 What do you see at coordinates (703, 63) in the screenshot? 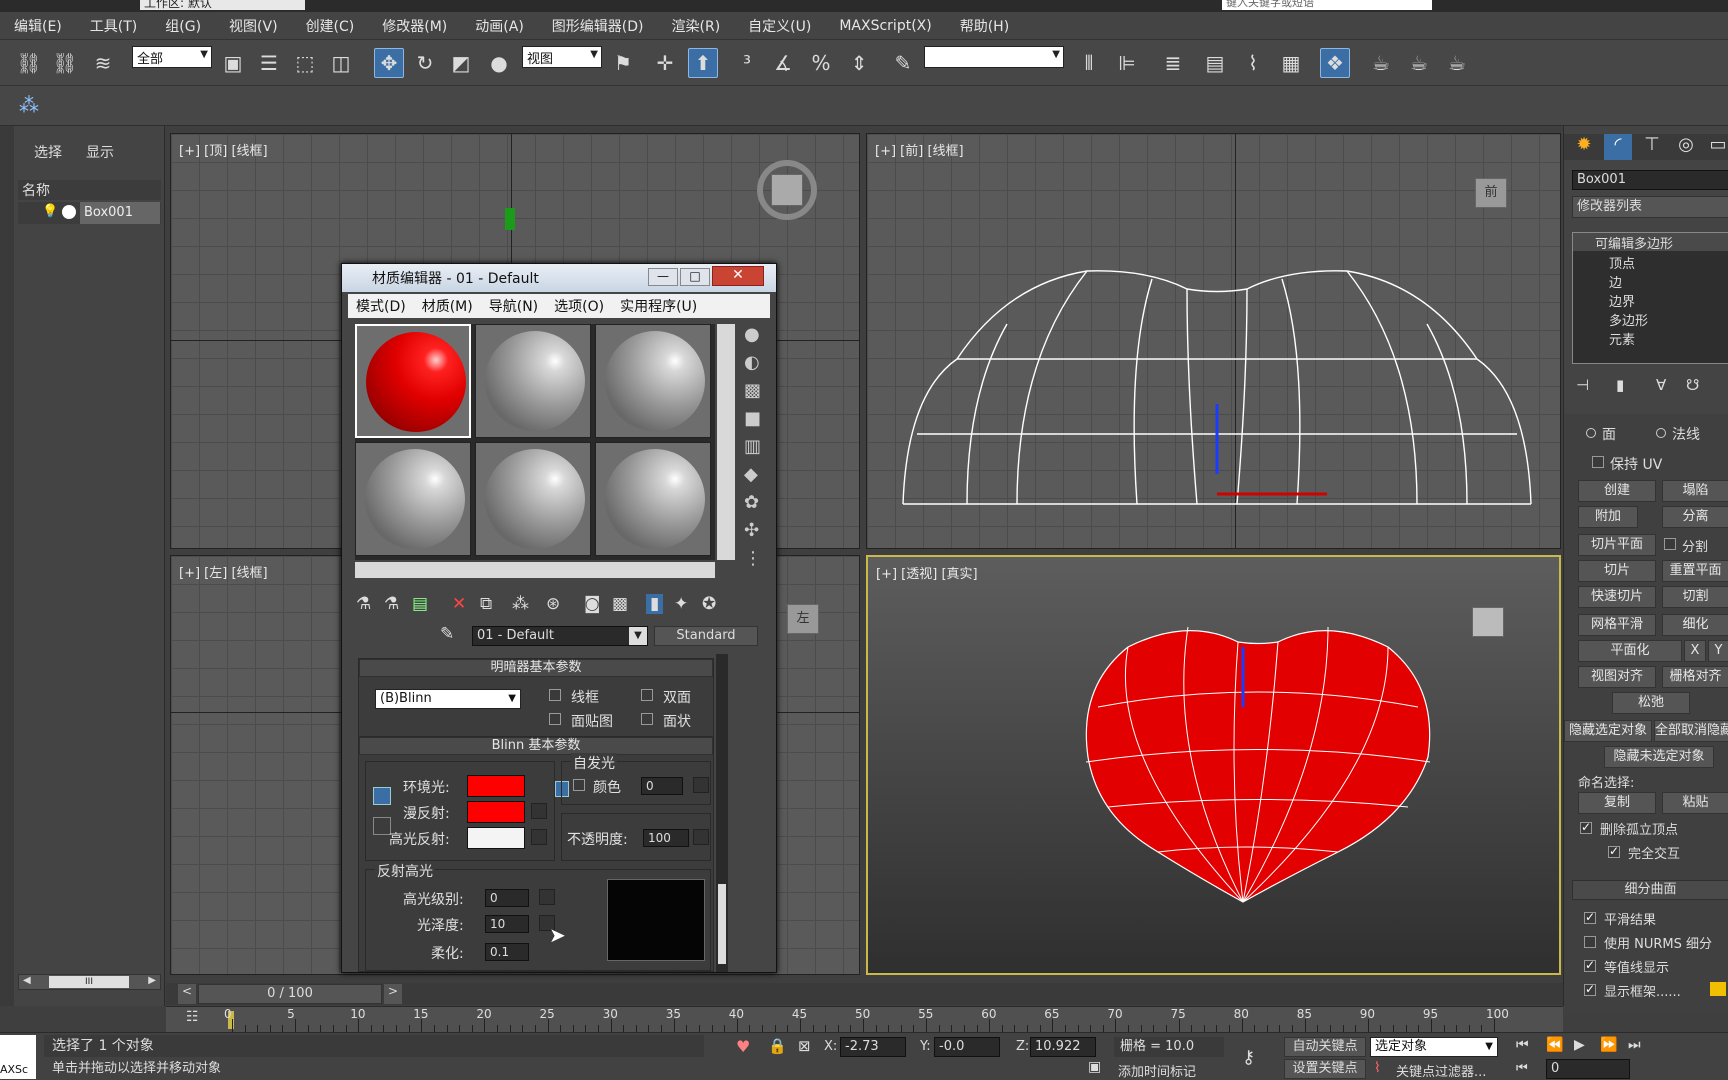
I see `keyboard-shortcut-override-icon: ⬆` at bounding box center [703, 63].